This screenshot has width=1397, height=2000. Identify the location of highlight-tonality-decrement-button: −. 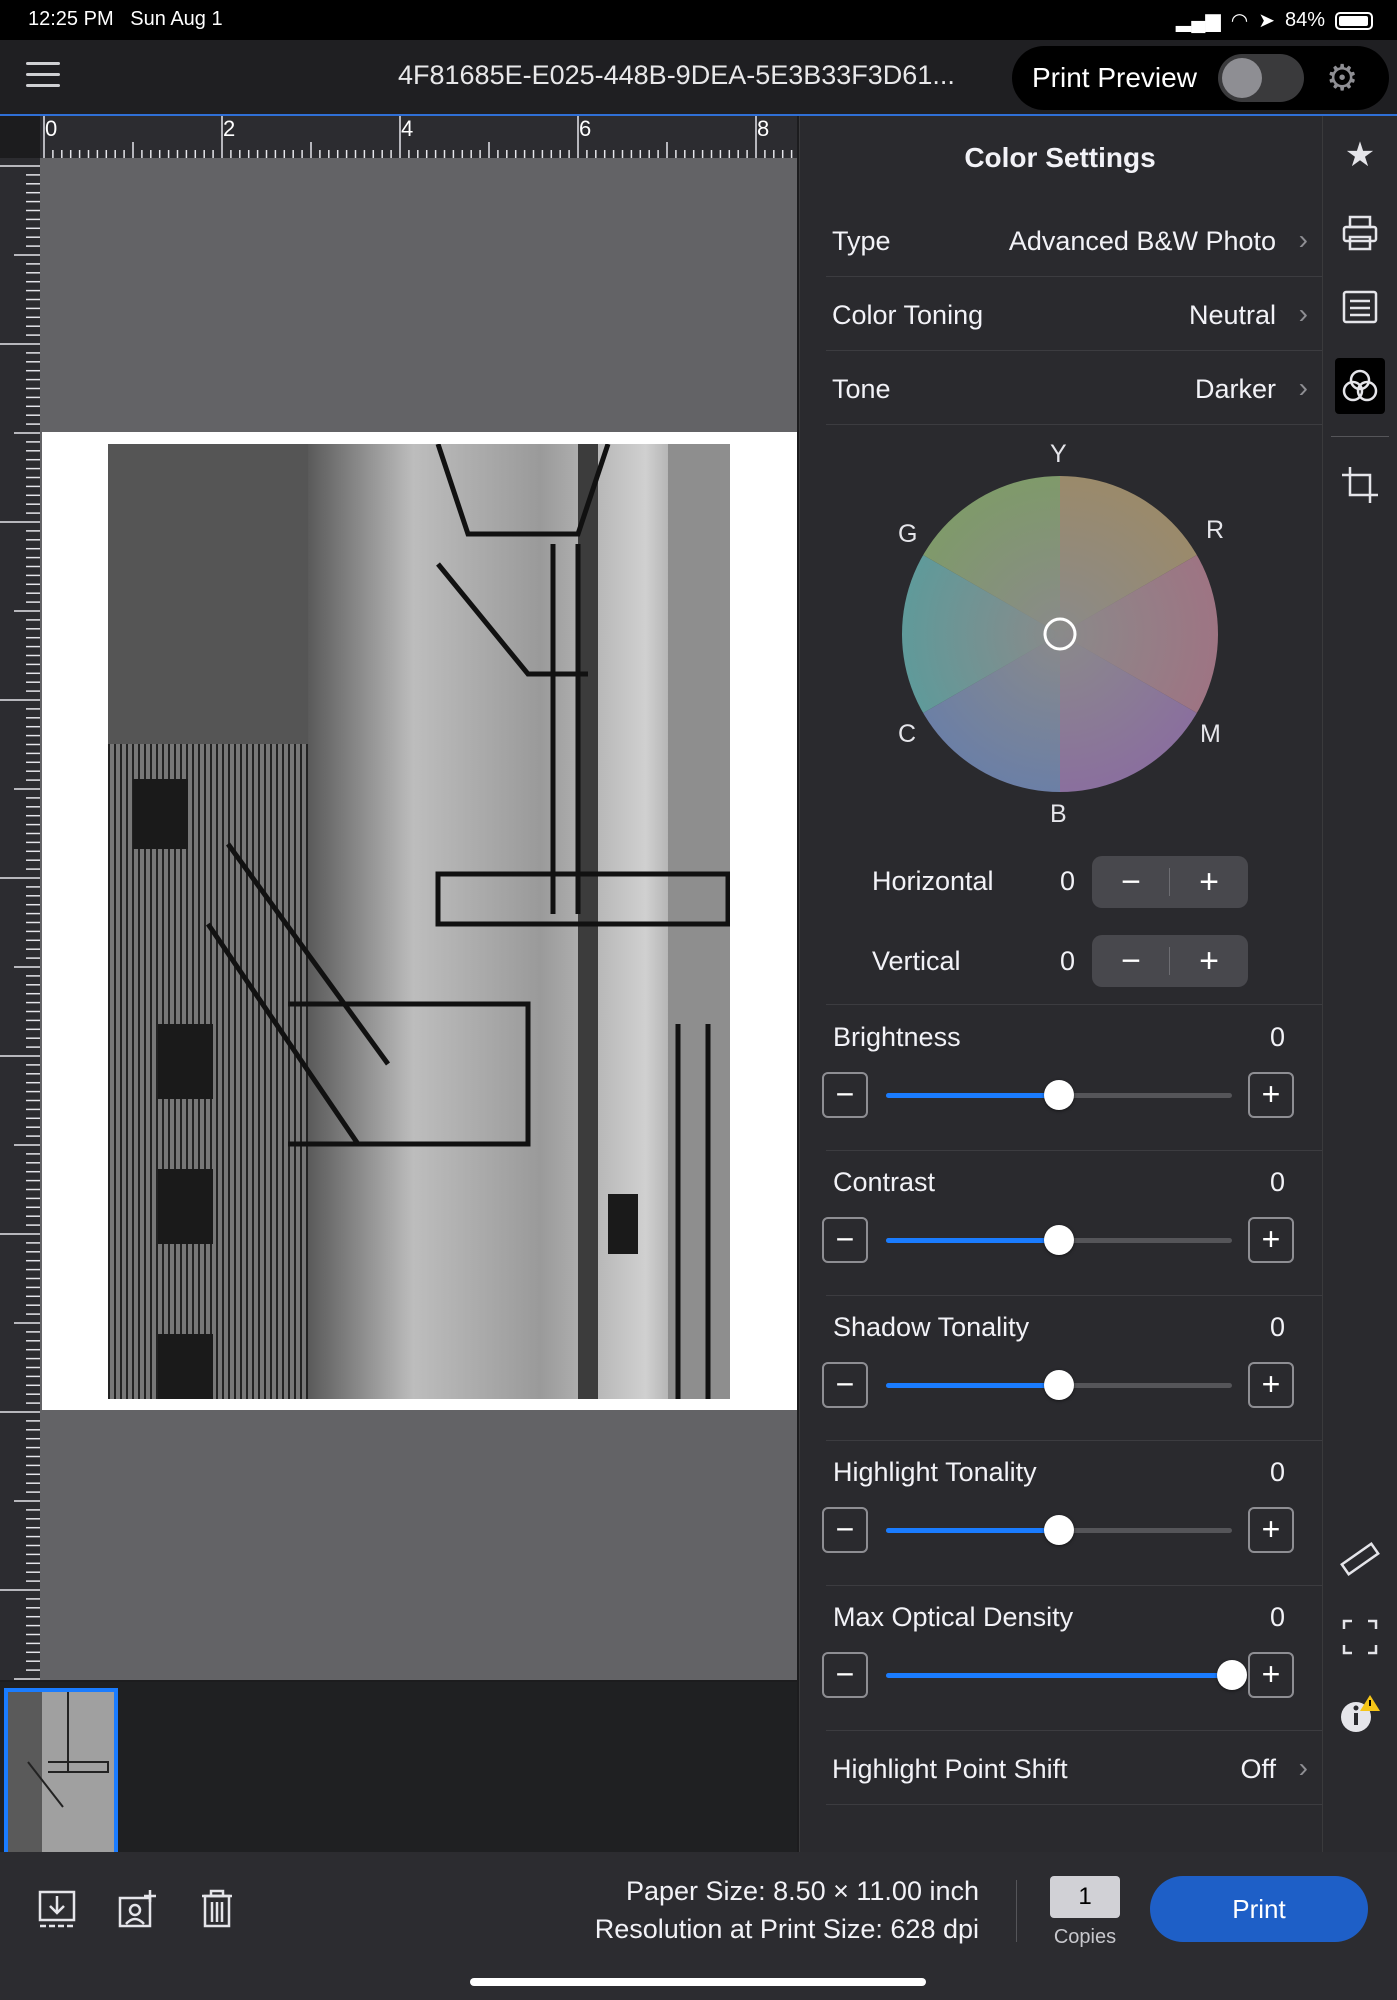
(845, 1530).